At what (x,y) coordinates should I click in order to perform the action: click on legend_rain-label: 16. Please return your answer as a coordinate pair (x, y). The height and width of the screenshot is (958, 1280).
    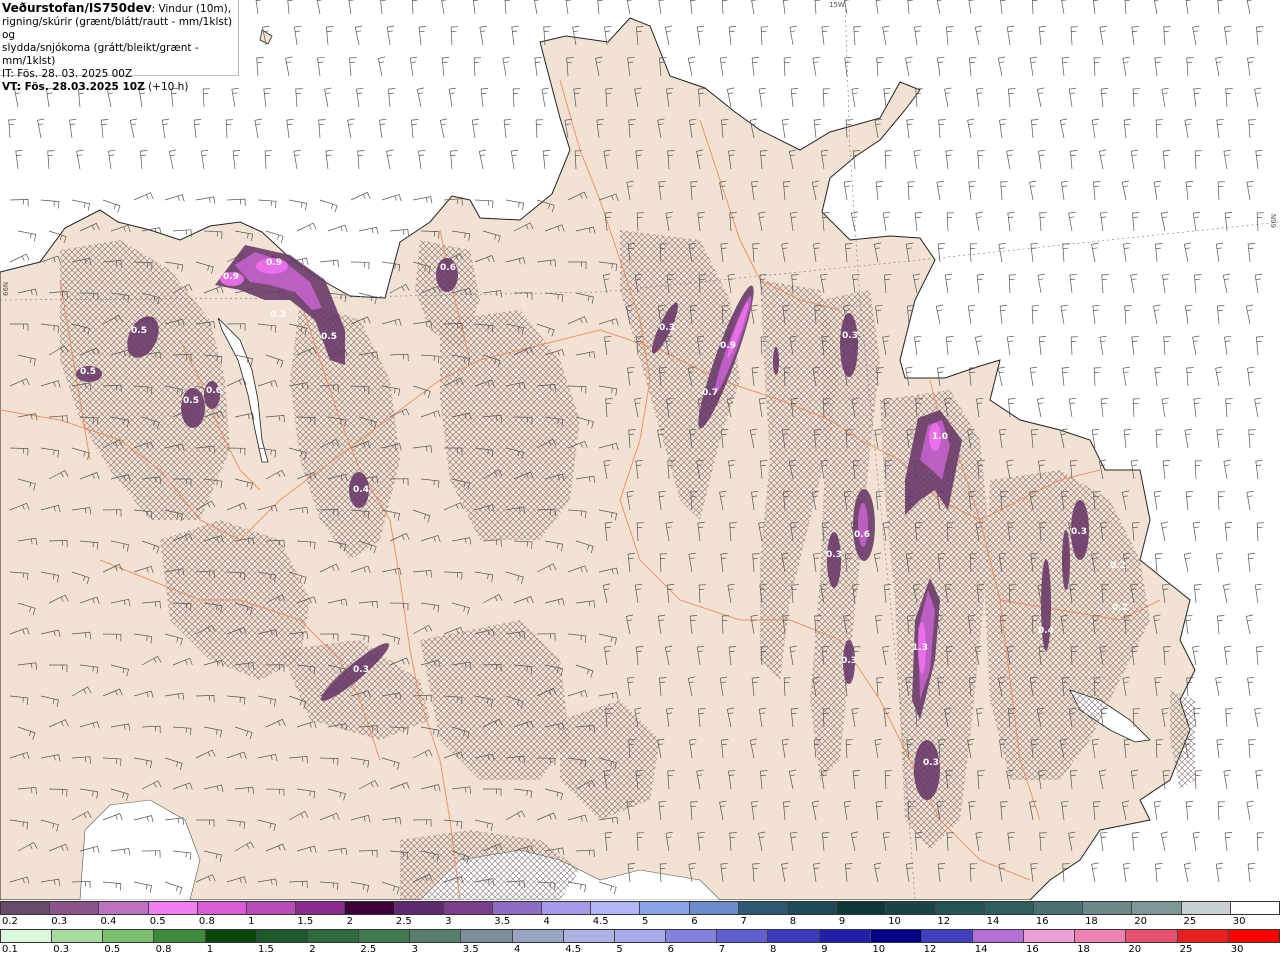
    Looking at the image, I should click on (1032, 949).